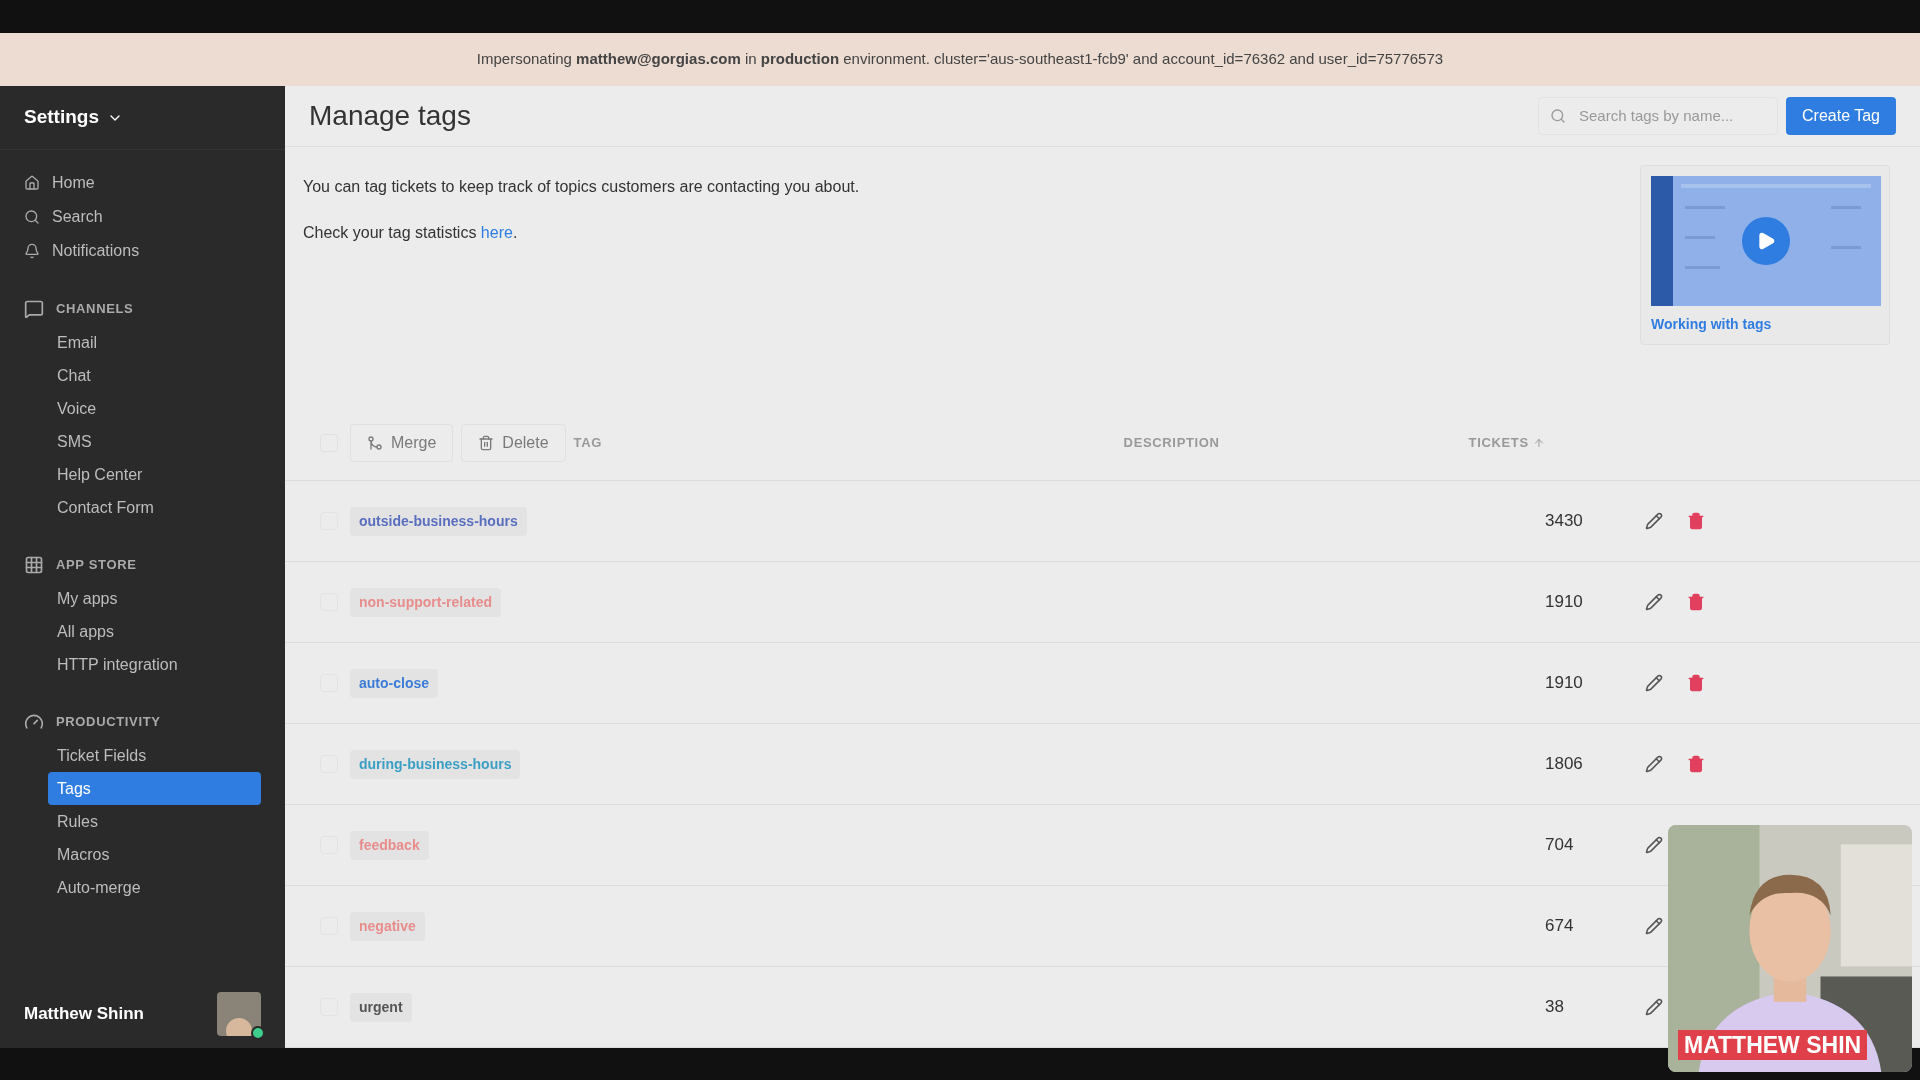 The image size is (1920, 1080). What do you see at coordinates (34, 722) in the screenshot?
I see `gauge-icon` at bounding box center [34, 722].